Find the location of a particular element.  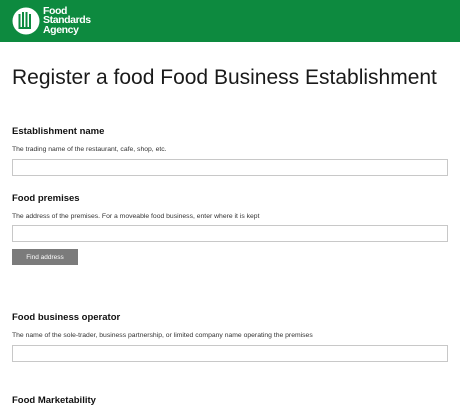

logo-line-3: Agency is located at coordinates (61, 29).